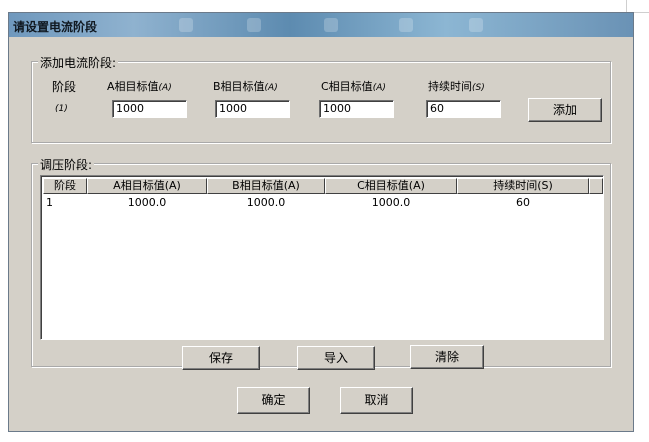 Image resolution: width=649 pixels, height=442 pixels. I want to click on add-button: 添加, so click(565, 110).